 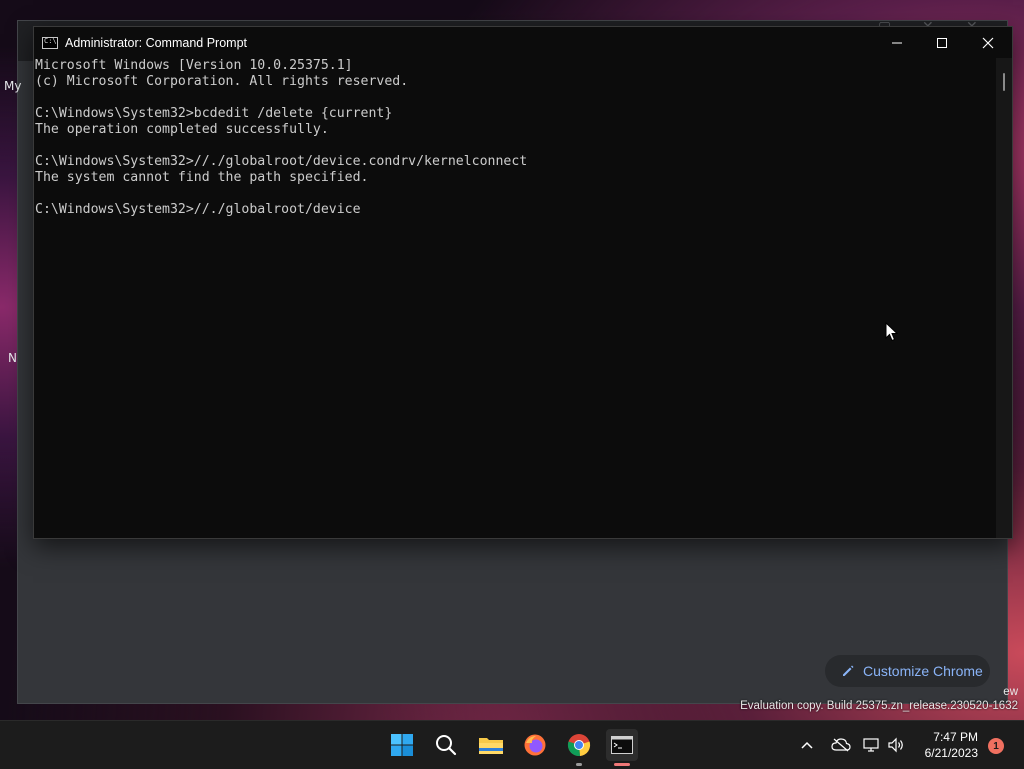 What do you see at coordinates (156, 42) in the screenshot?
I see `window-title: Administrator: Command Prompt` at bounding box center [156, 42].